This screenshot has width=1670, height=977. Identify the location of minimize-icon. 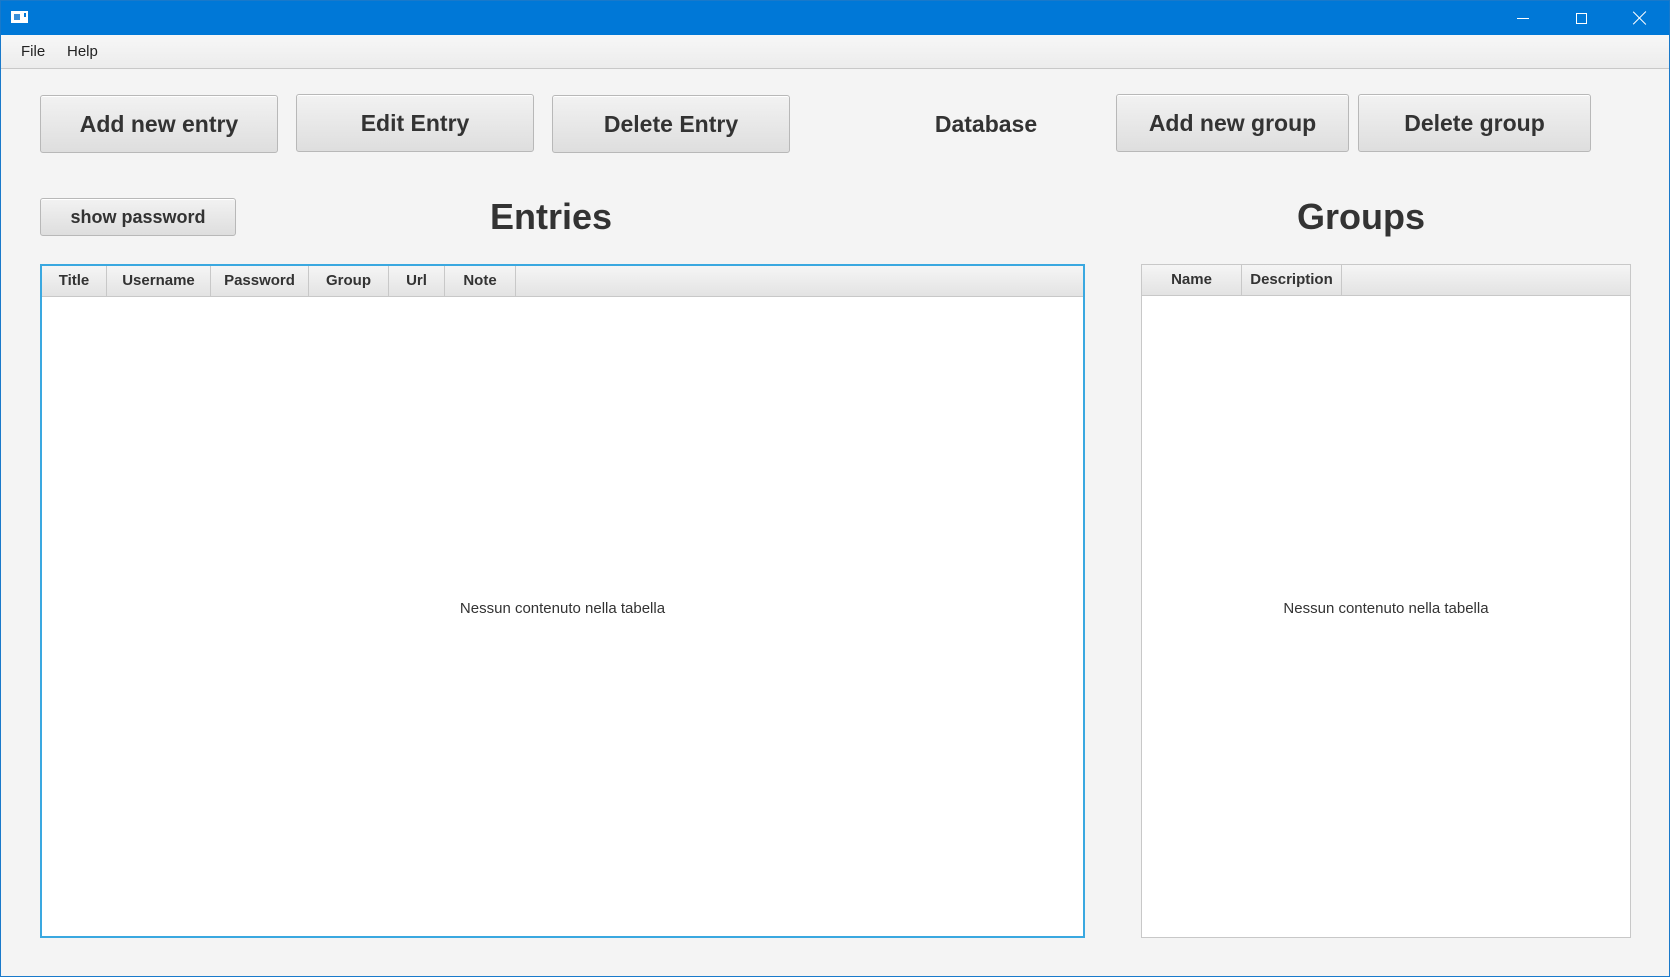
(1523, 18).